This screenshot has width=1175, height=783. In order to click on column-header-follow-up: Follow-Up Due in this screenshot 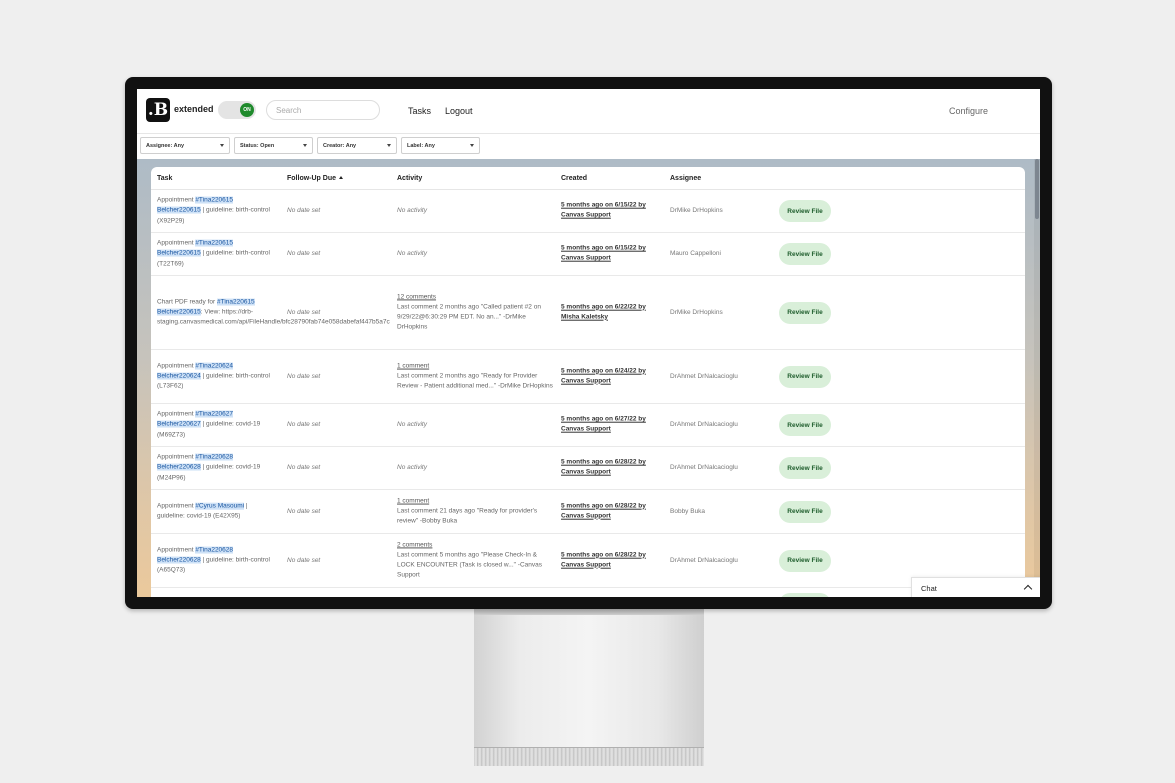, I will do `click(315, 178)`.